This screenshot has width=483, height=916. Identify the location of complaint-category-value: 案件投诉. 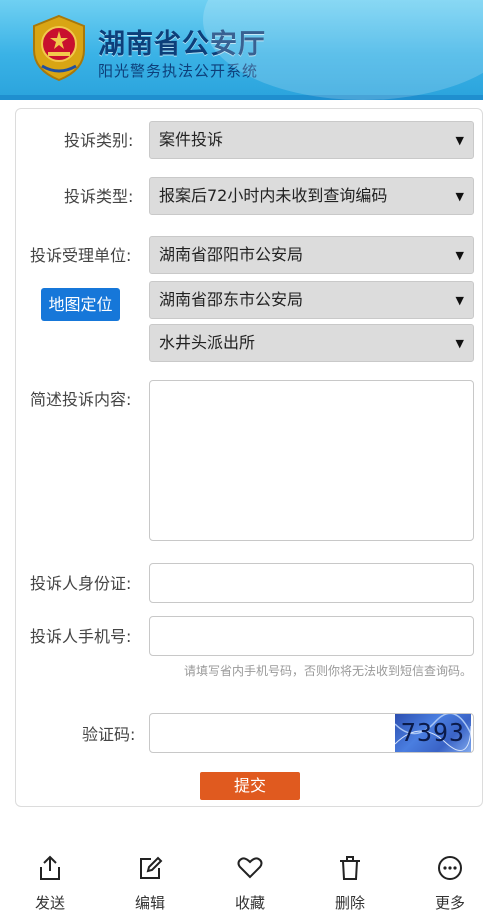
(191, 139).